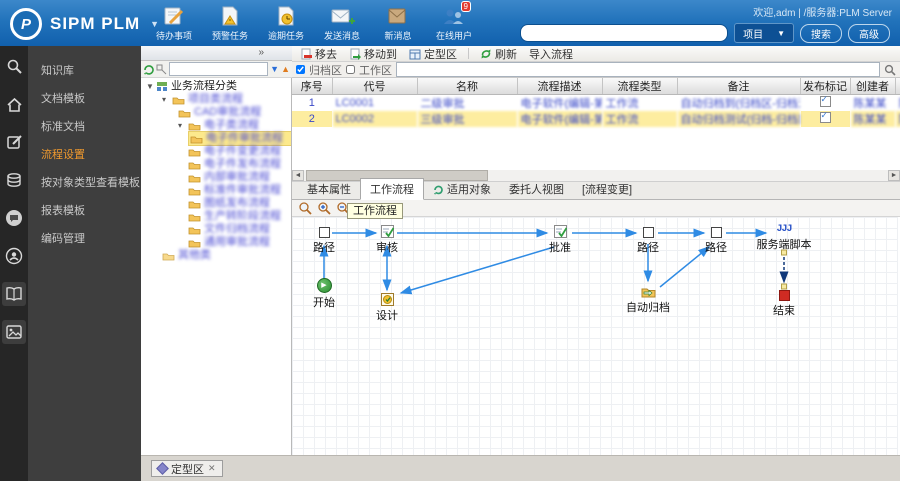 The height and width of the screenshot is (481, 900). What do you see at coordinates (148, 69) in the screenshot?
I see `tree-refresh-icon` at bounding box center [148, 69].